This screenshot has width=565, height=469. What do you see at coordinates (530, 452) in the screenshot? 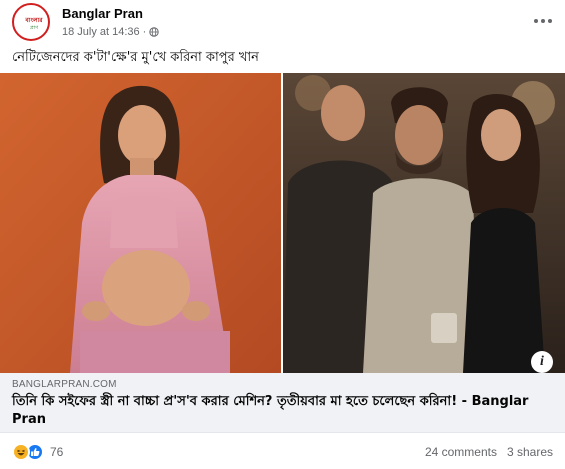
I see `shares-count-link: 3 shares` at bounding box center [530, 452].